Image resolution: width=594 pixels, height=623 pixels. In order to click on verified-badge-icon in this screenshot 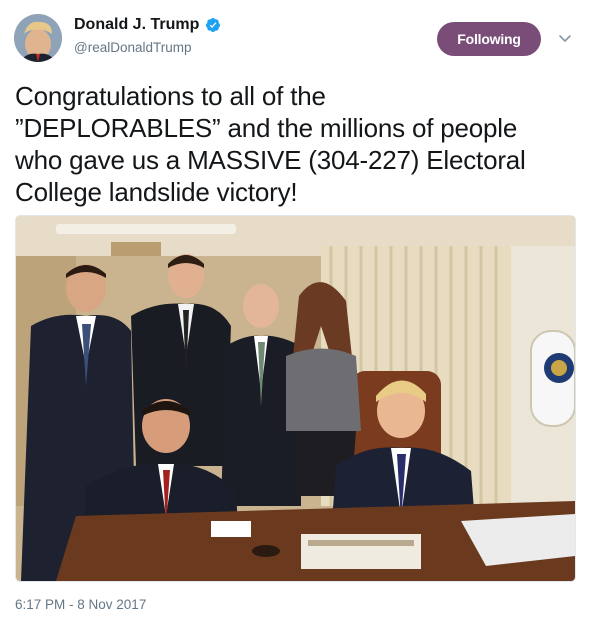, I will do `click(213, 25)`.